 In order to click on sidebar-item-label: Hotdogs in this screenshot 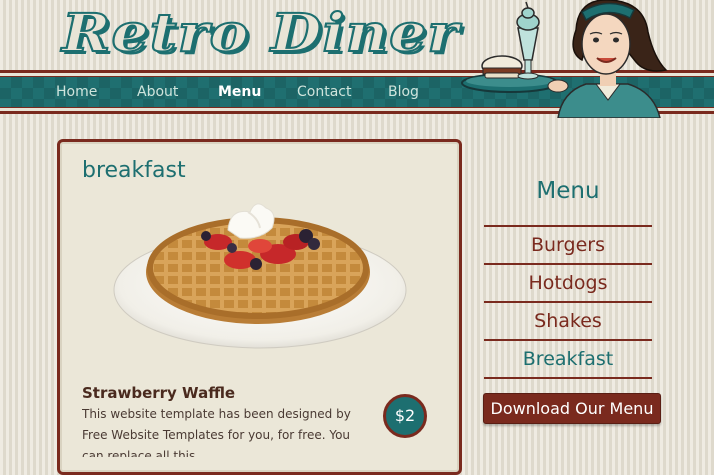, I will do `click(567, 283)`.